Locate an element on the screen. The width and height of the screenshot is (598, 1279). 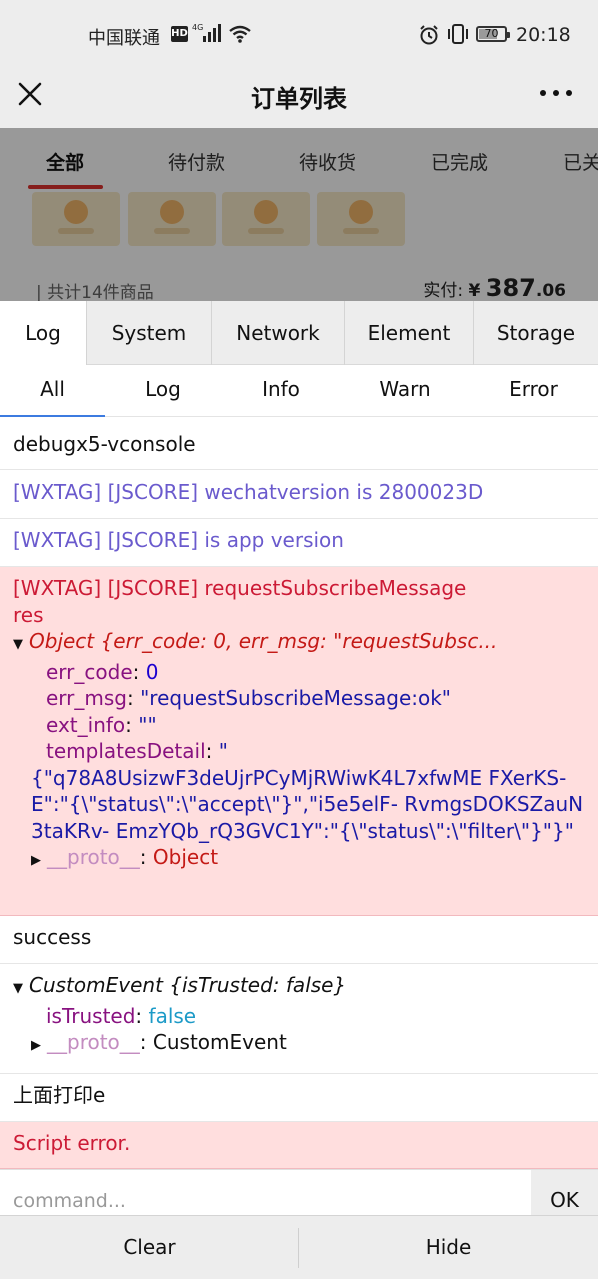
nav-bar: 订单列表 is located at coordinates (299, 98).